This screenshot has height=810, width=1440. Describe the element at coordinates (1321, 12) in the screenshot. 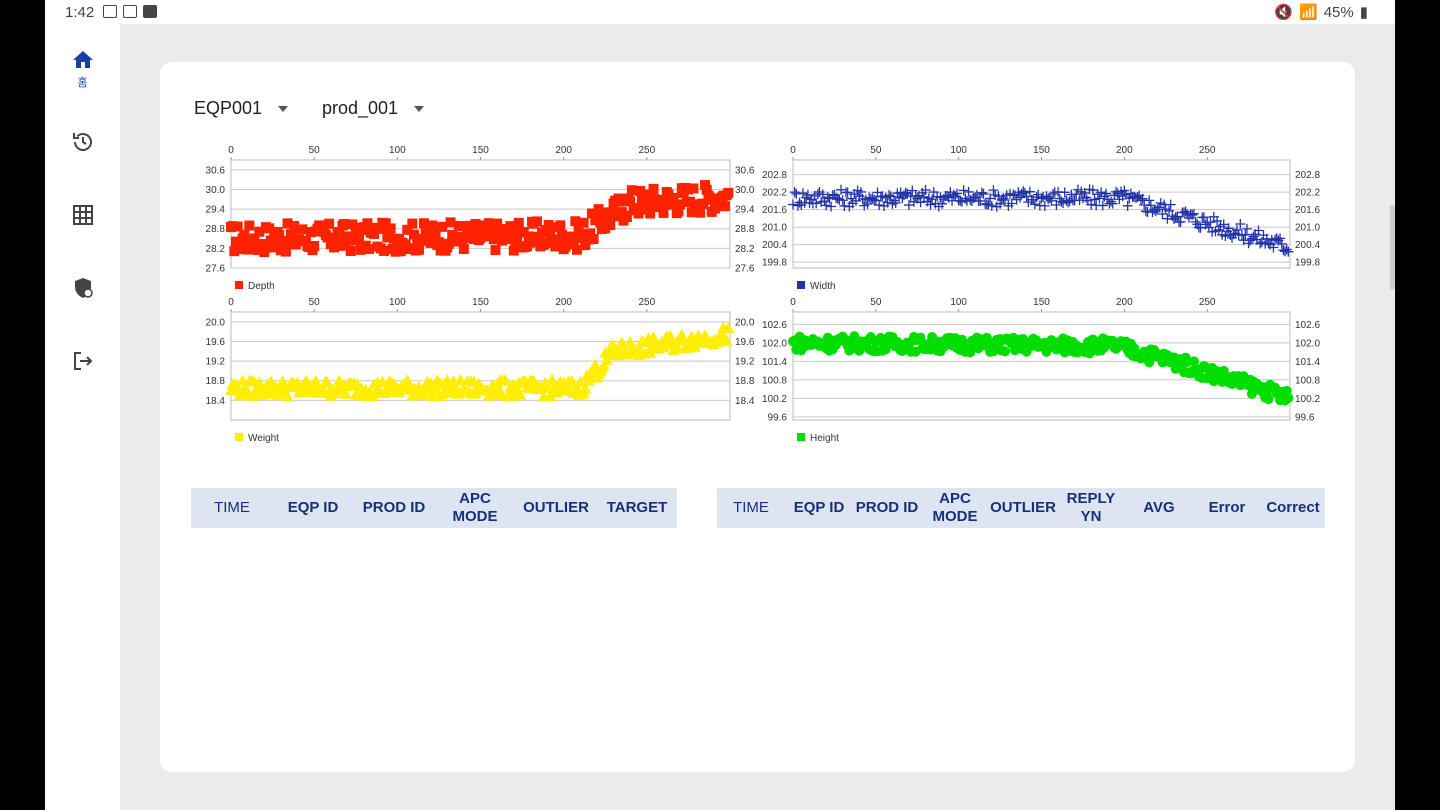

I see `status-right: 🔇 📶 45% ▮` at that location.